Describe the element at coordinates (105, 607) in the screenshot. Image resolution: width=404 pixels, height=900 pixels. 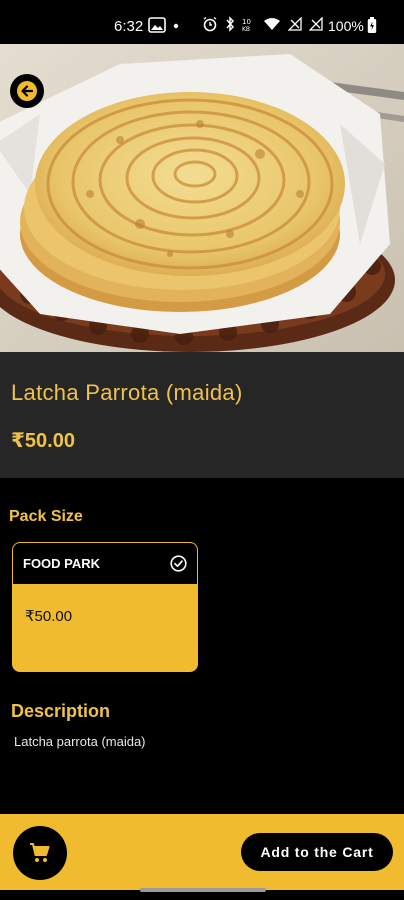
I see `pack-option-card: FOOD PARK ₹50.00` at that location.